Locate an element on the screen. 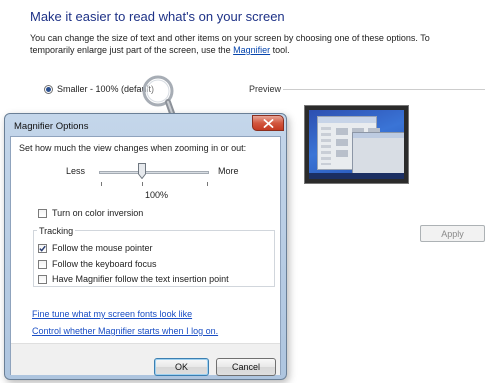  follow-keyboard-option: Follow the keyboard focus is located at coordinates (97, 264).